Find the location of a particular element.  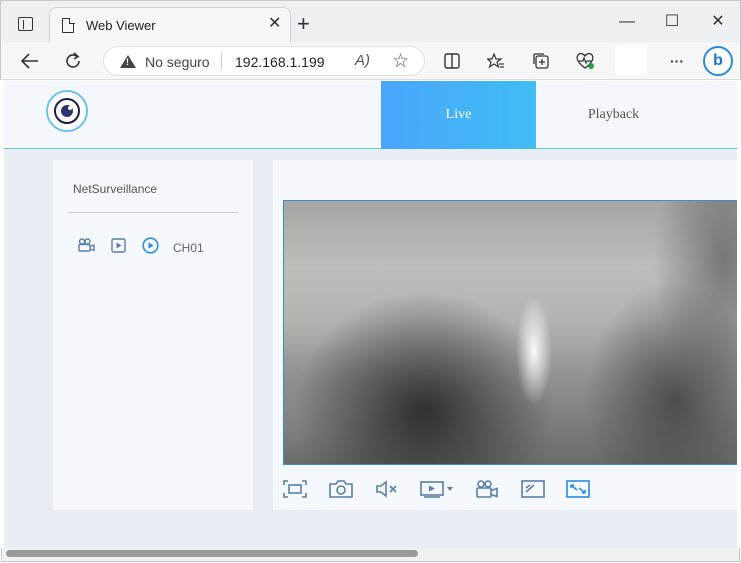

mute-icon is located at coordinates (387, 489).